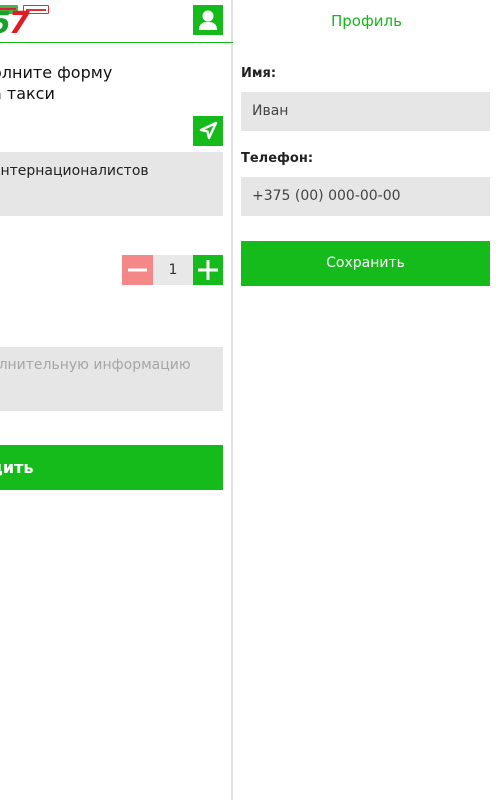  Describe the element at coordinates (15, 23) in the screenshot. I see `logo-digits: 57` at that location.